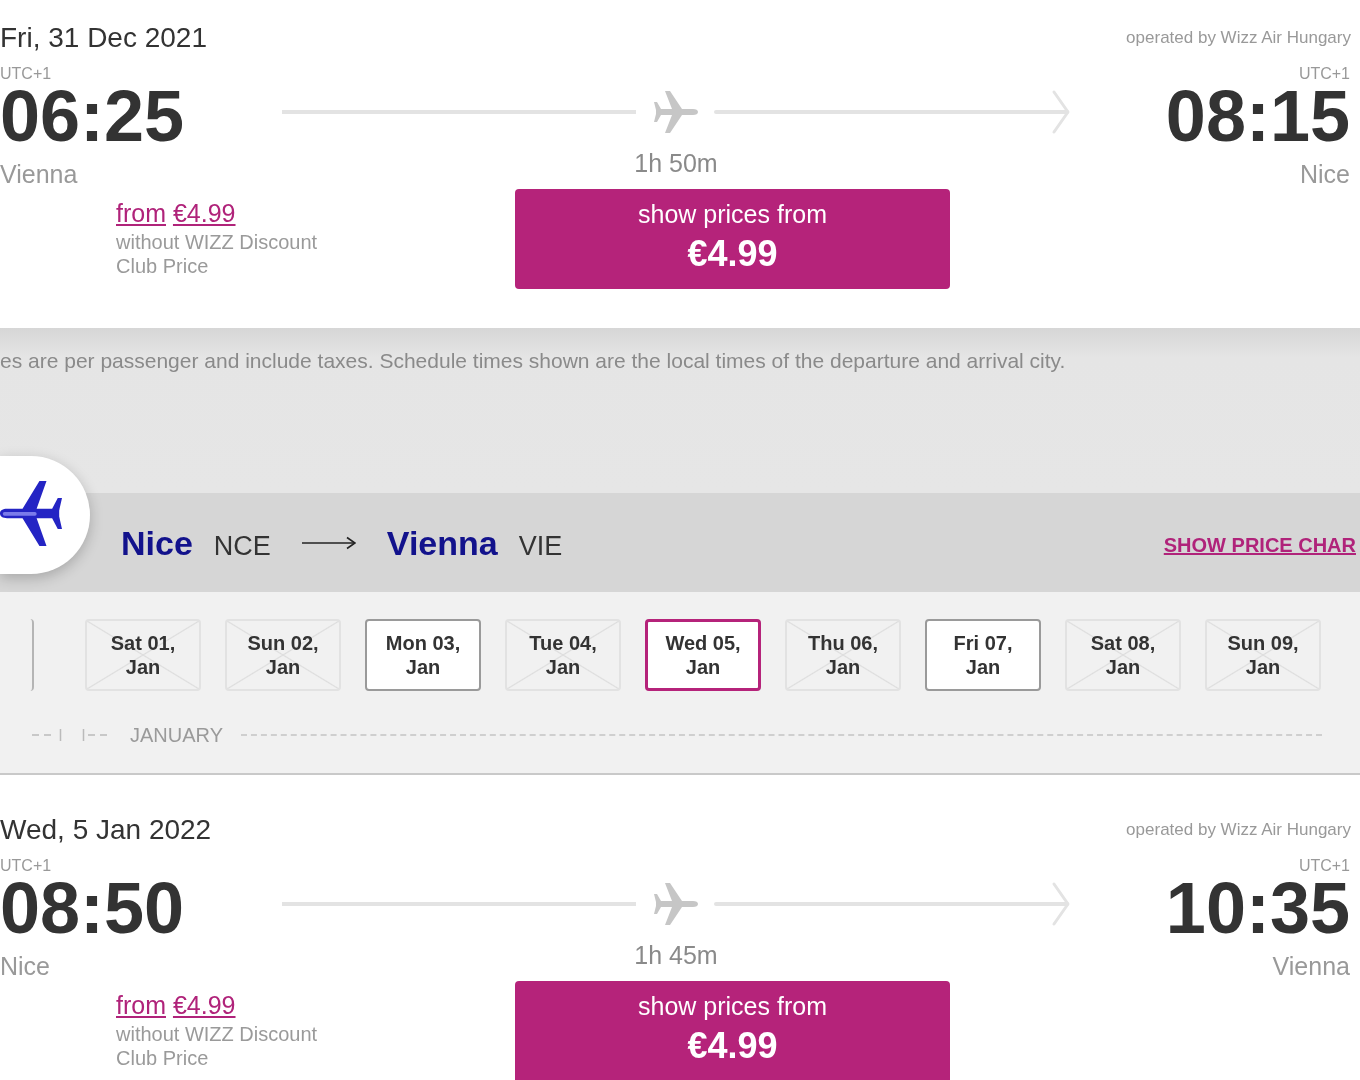 The image size is (1360, 1080). What do you see at coordinates (442, 542) in the screenshot?
I see `destination-city: Vienna` at bounding box center [442, 542].